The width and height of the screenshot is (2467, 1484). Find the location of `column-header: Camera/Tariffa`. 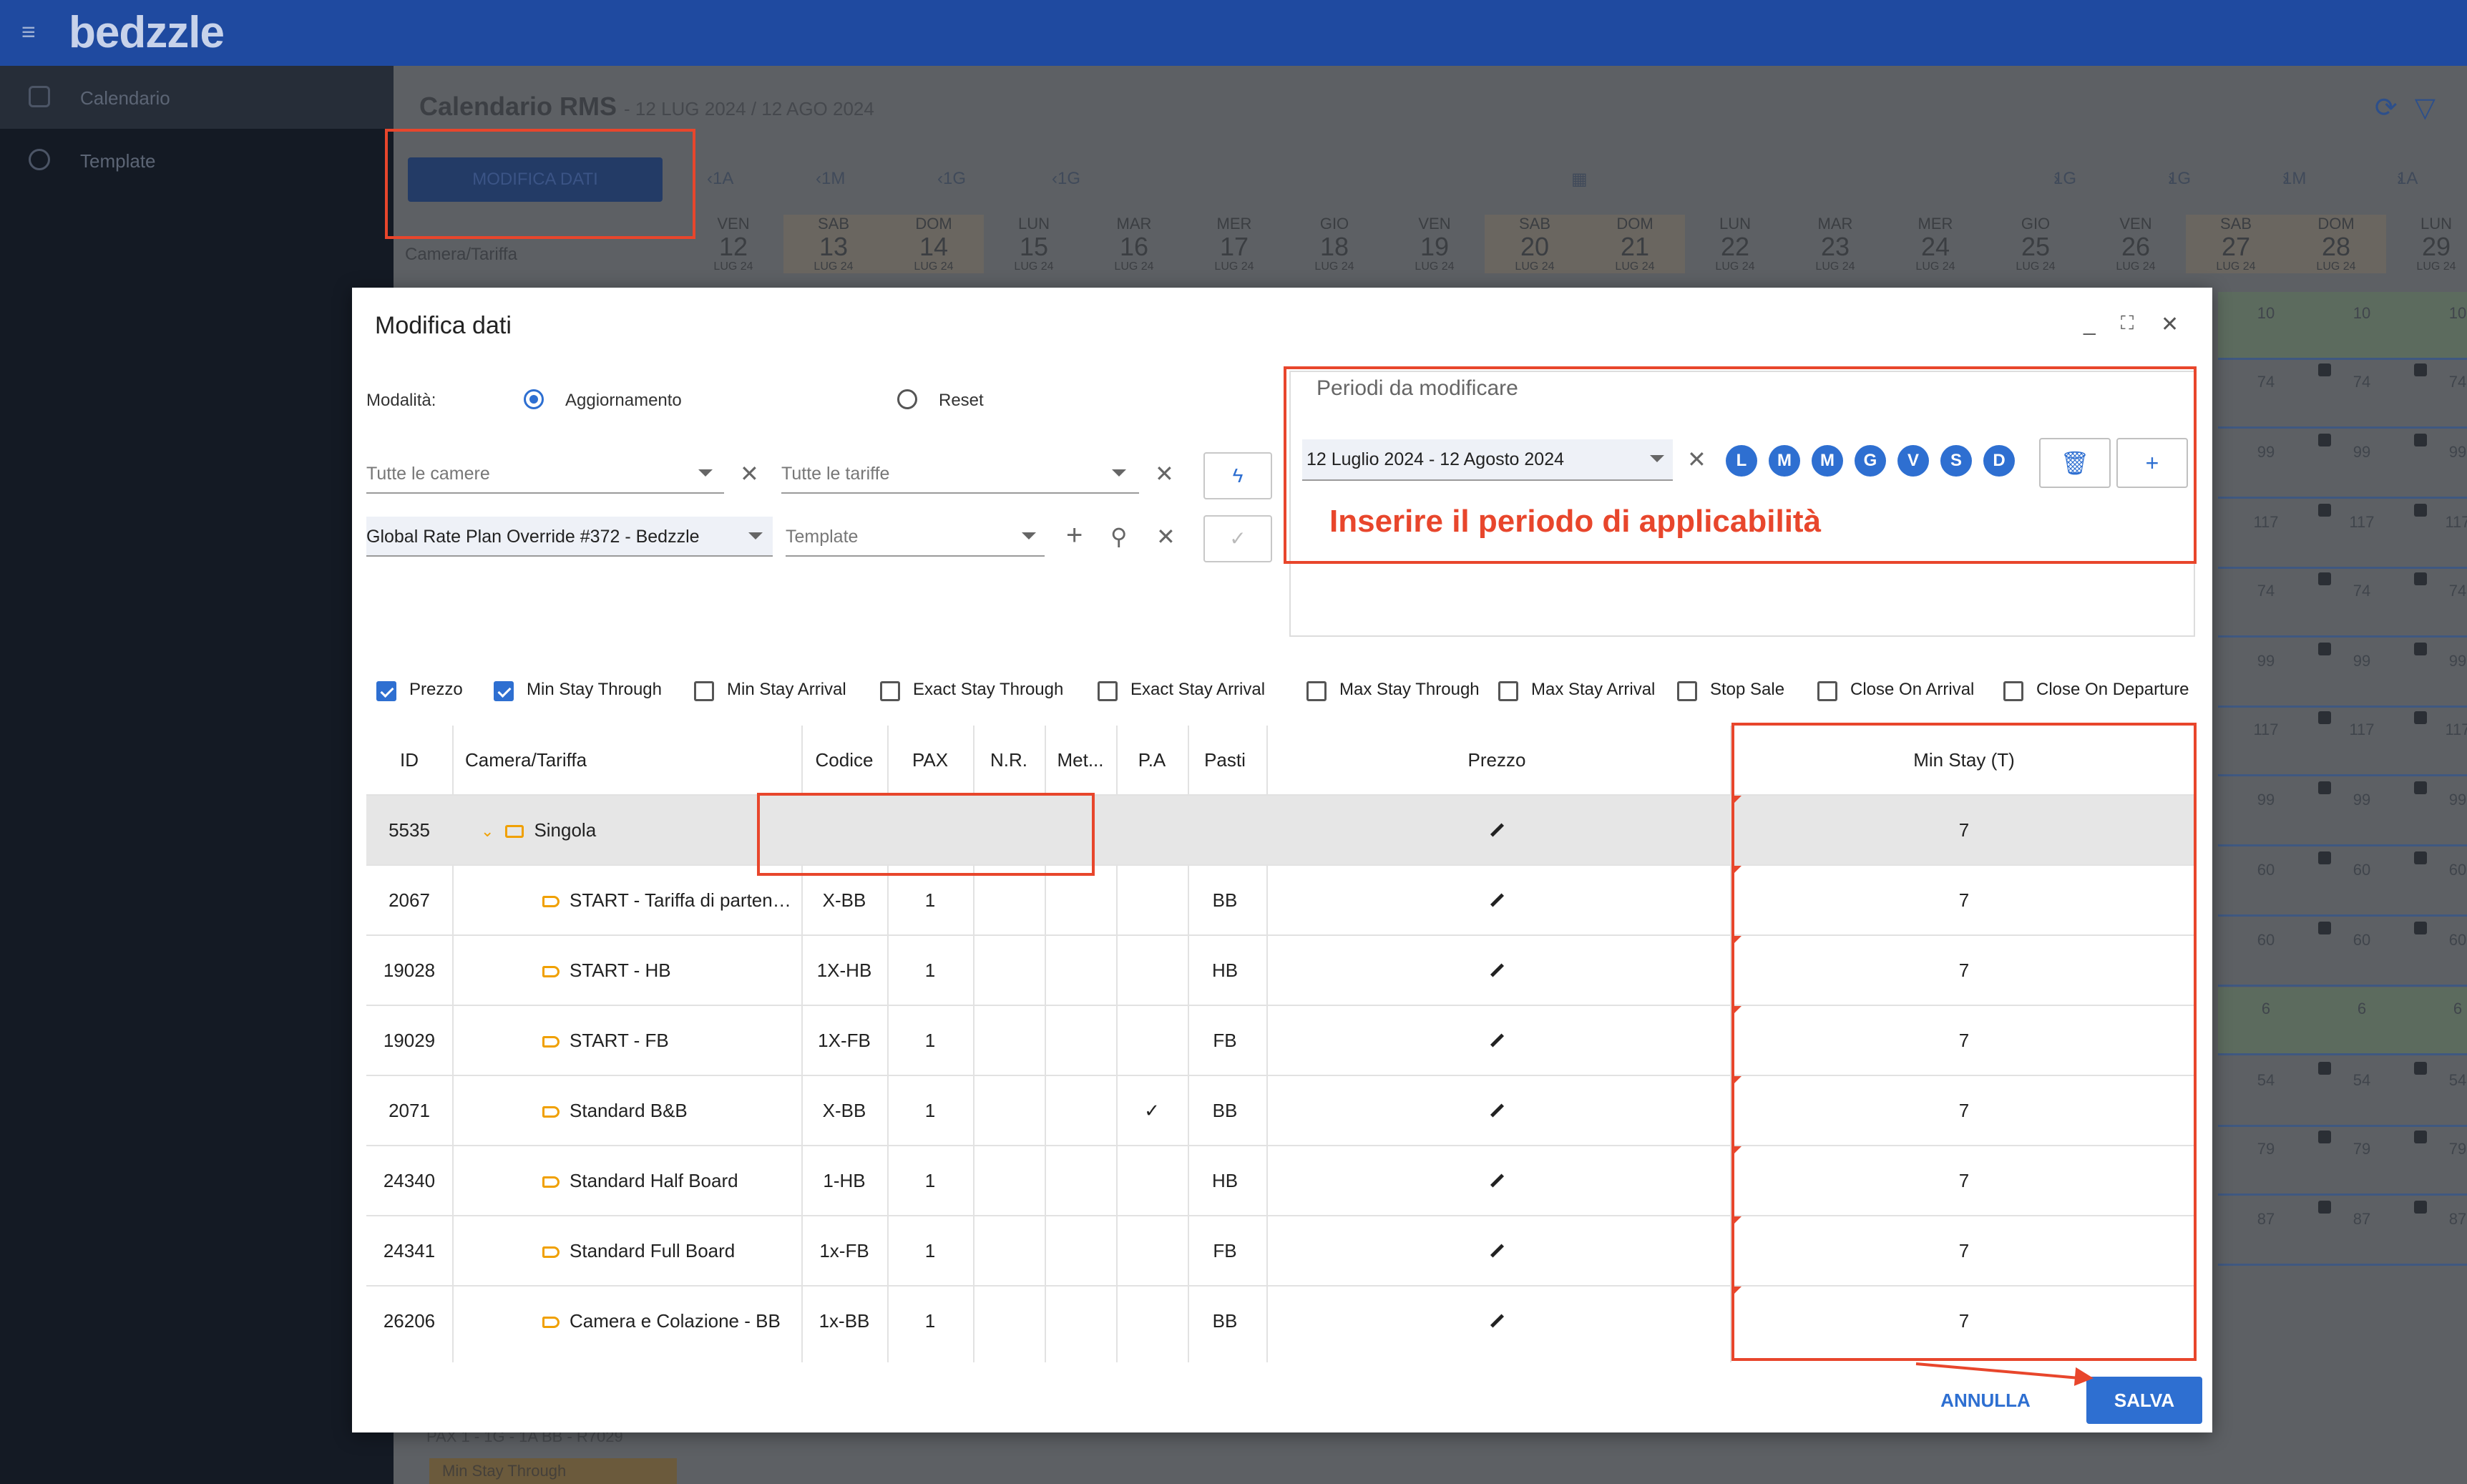

column-header: Camera/Tariffa is located at coordinates (626, 760).